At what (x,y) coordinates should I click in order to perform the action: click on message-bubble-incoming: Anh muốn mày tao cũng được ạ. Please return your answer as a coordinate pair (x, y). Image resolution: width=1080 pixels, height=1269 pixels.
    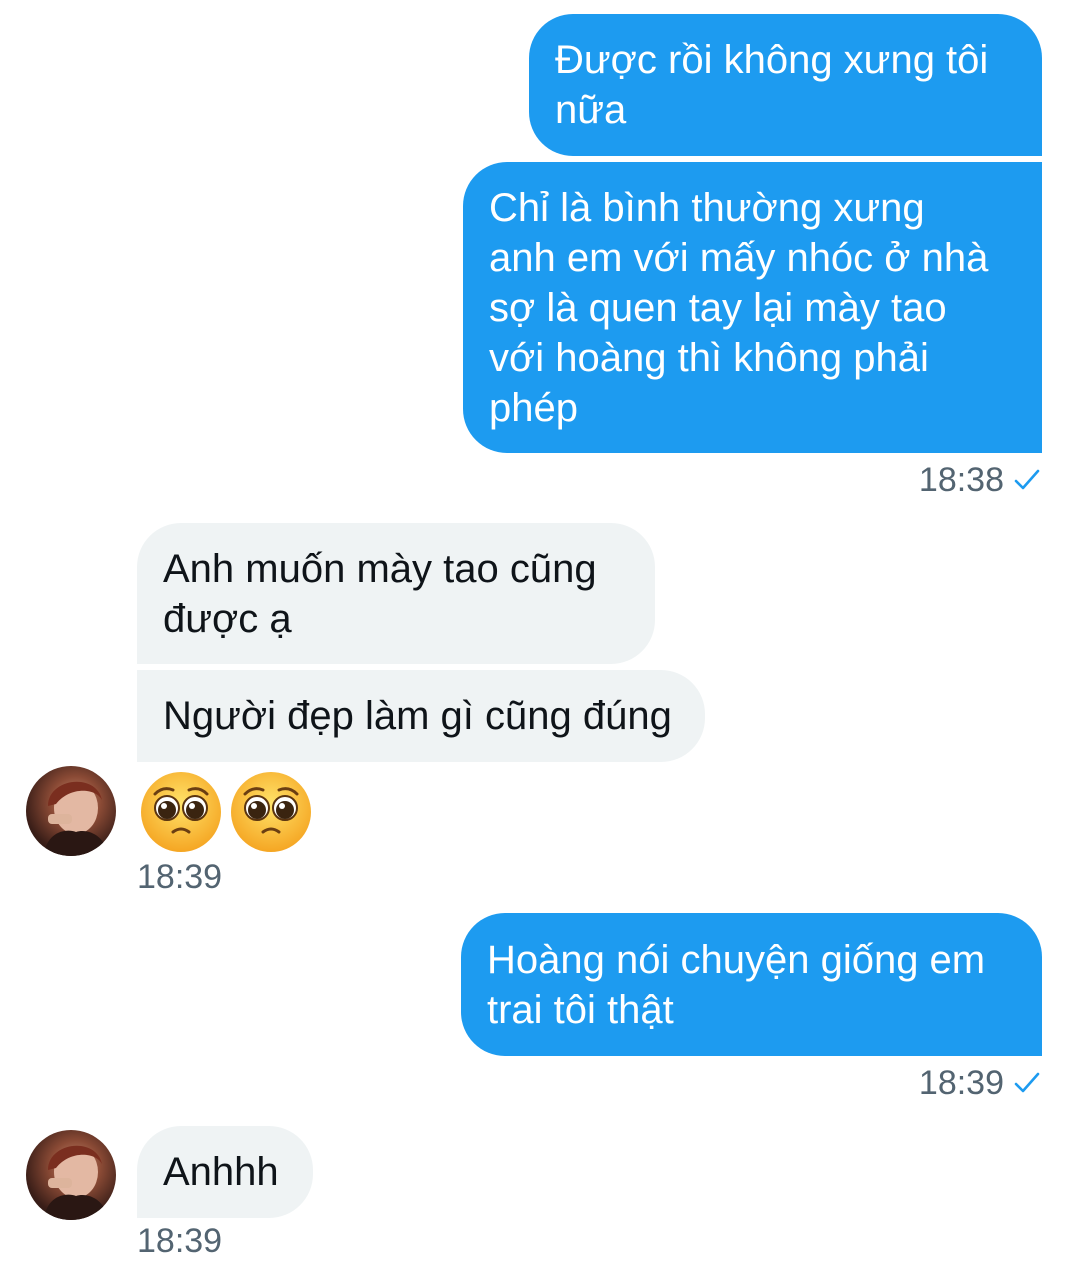
    Looking at the image, I should click on (396, 593).